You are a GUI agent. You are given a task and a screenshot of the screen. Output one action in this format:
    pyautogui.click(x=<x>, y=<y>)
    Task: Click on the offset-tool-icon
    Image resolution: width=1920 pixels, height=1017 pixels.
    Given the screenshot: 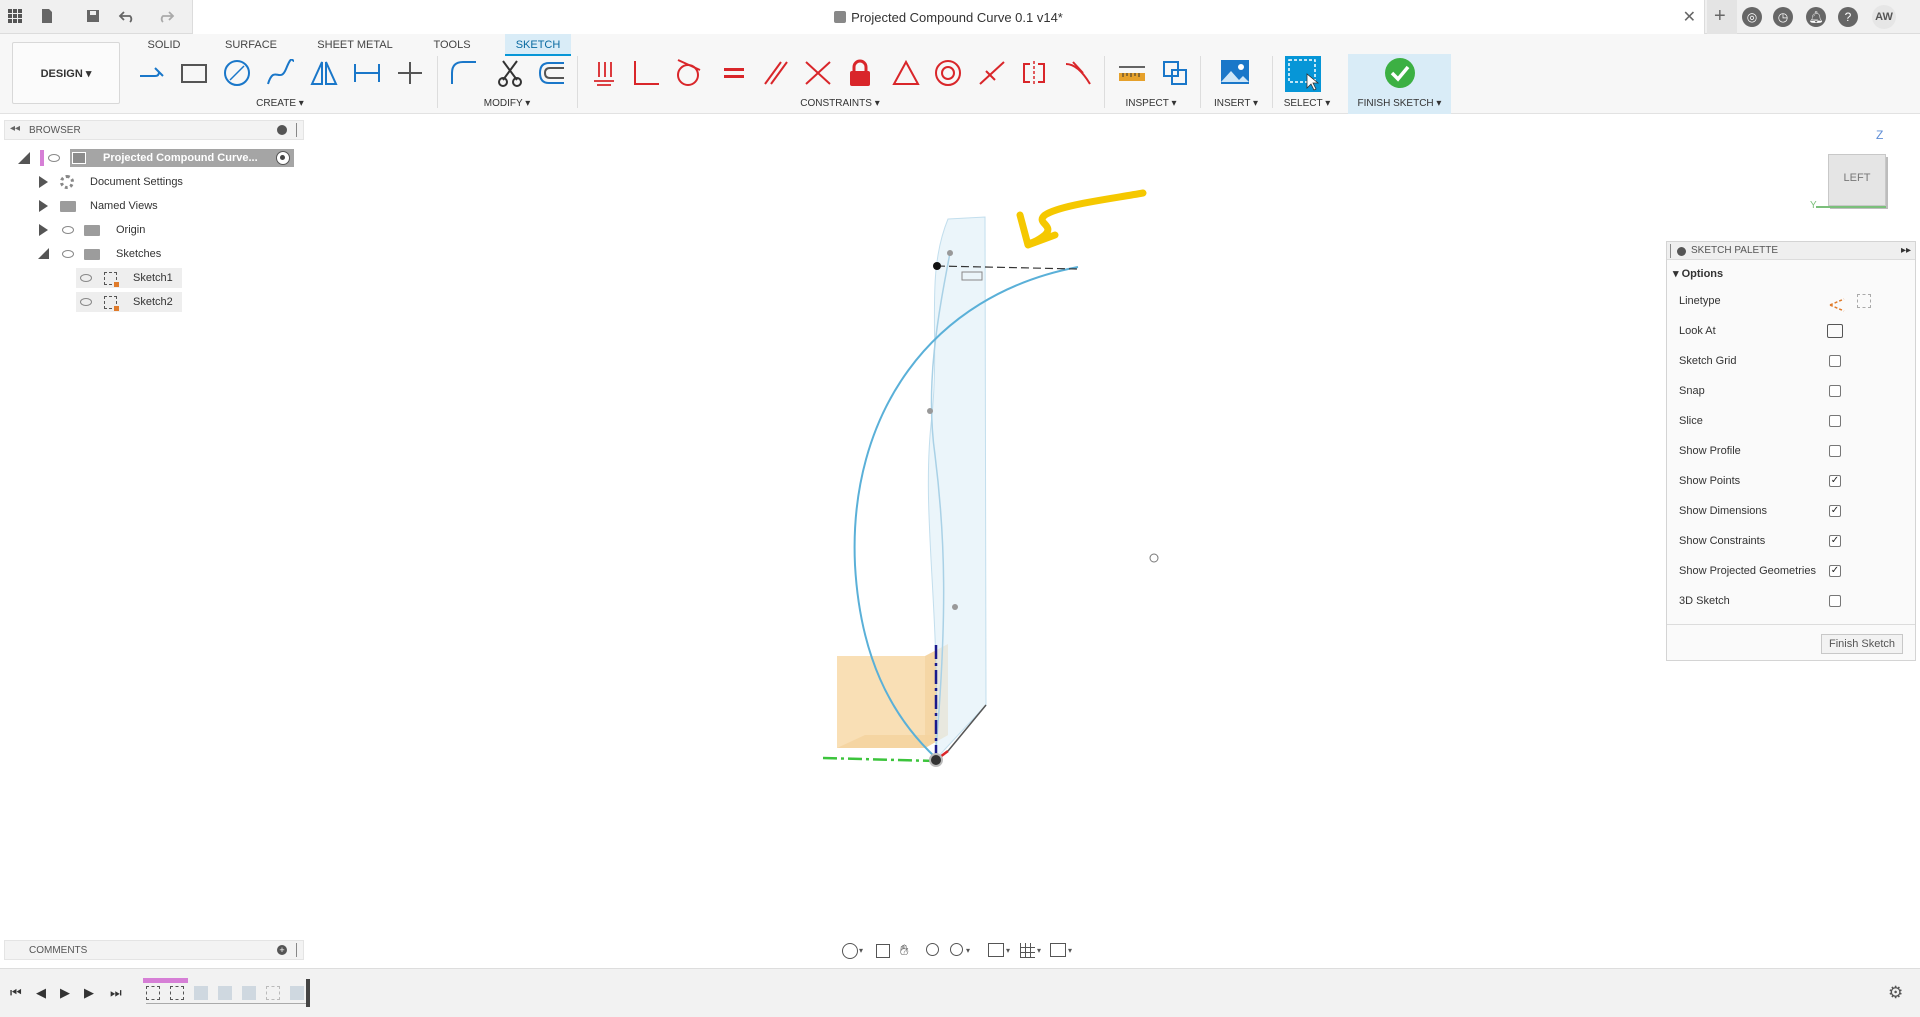 What is the action you would take?
    pyautogui.click(x=552, y=73)
    